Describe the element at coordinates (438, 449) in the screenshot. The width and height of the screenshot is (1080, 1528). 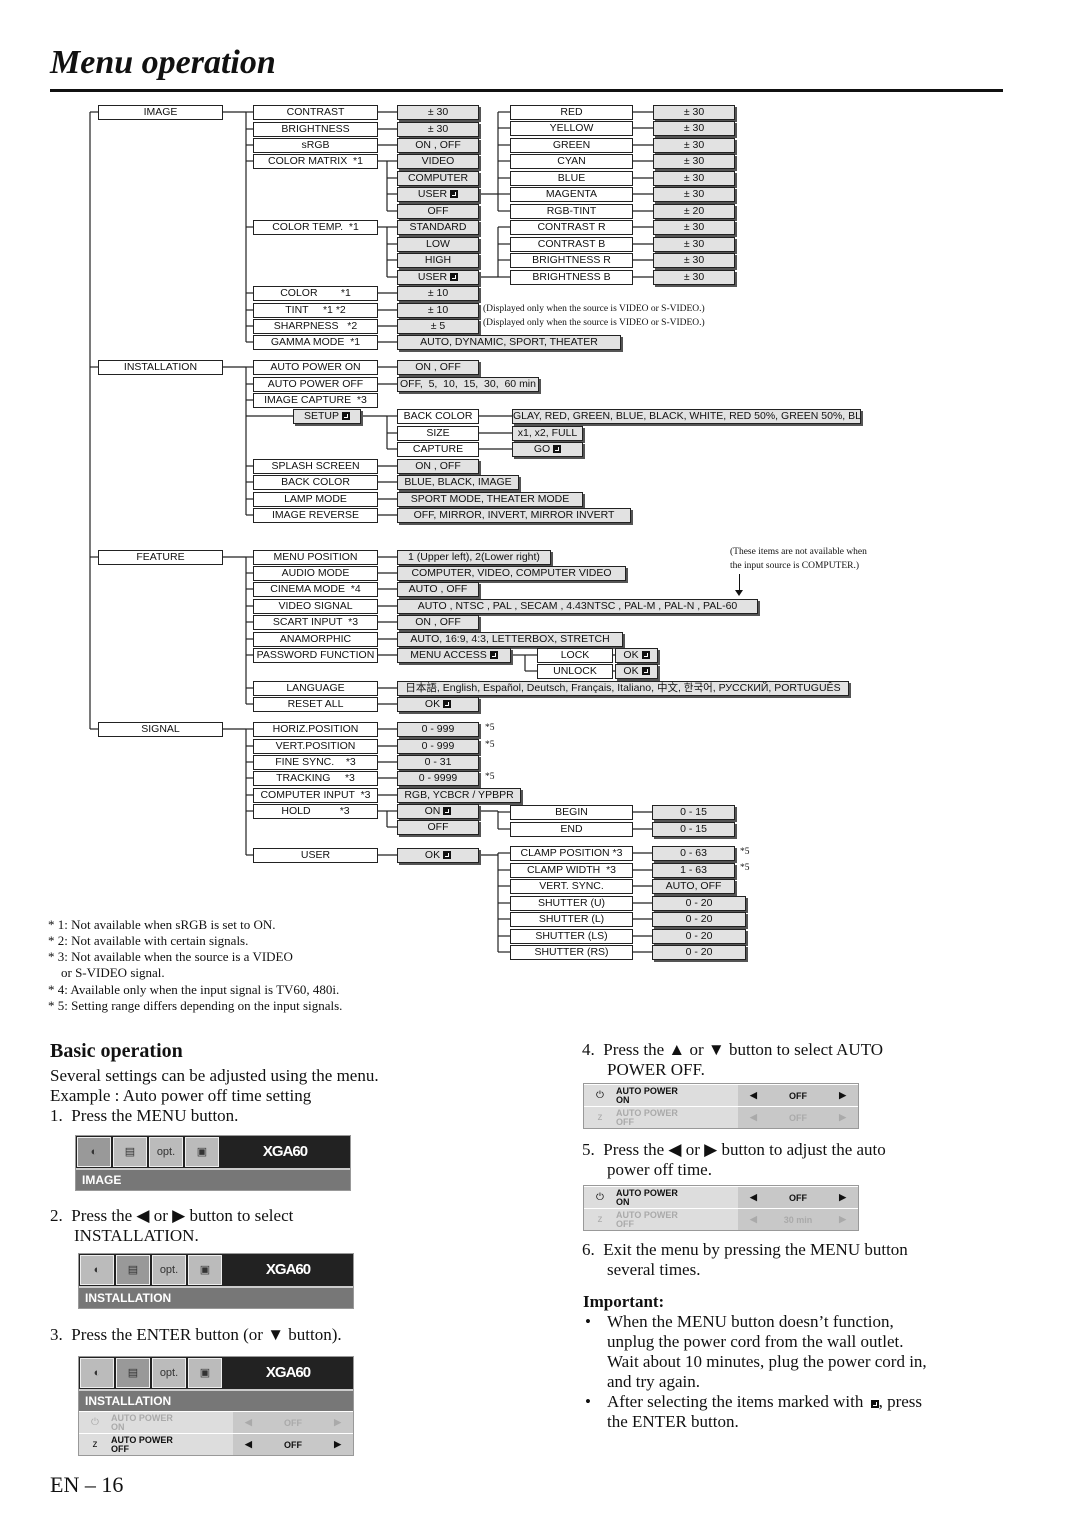
I see `setup-sub-item: CAPTURE` at that location.